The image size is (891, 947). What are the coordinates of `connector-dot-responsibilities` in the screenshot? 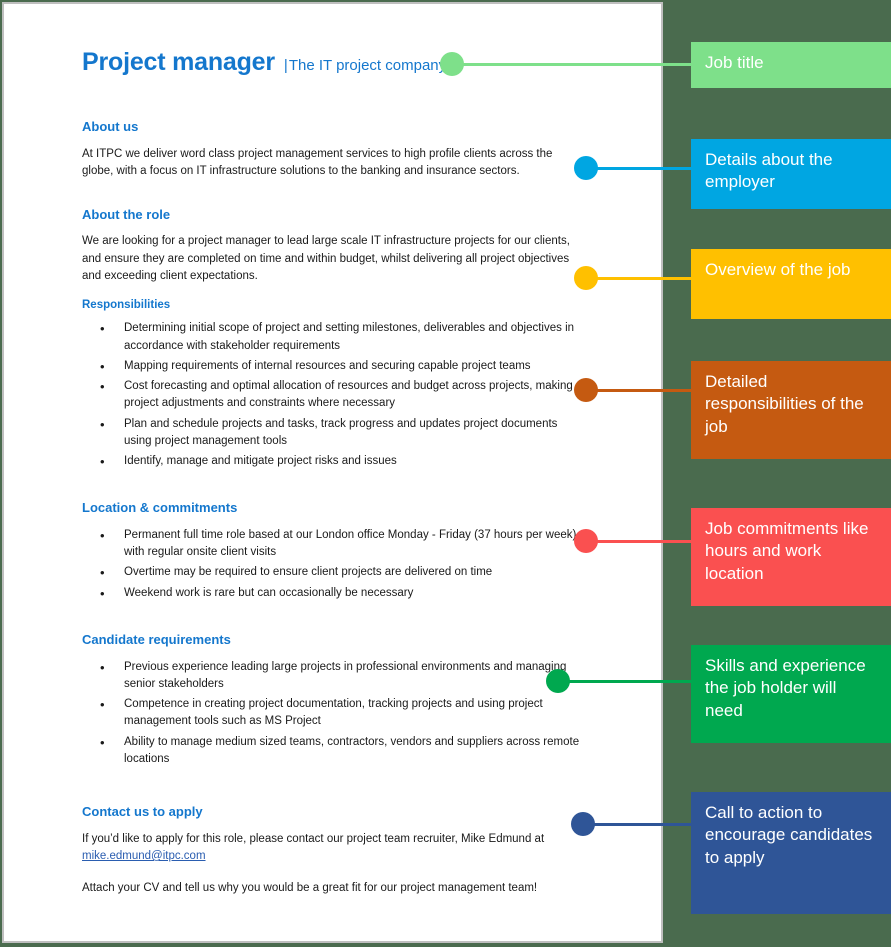 It's located at (586, 390).